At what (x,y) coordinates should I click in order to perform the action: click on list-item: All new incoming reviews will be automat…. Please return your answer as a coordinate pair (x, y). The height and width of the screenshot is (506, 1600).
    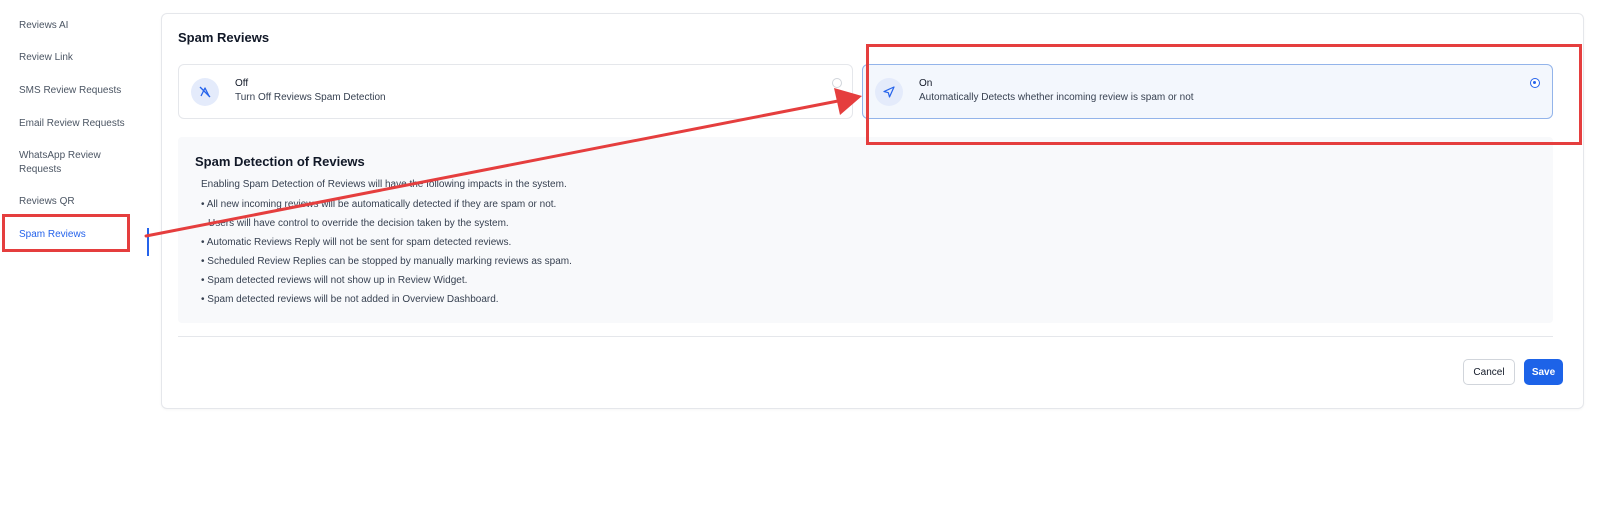
    Looking at the image, I should click on (386, 207).